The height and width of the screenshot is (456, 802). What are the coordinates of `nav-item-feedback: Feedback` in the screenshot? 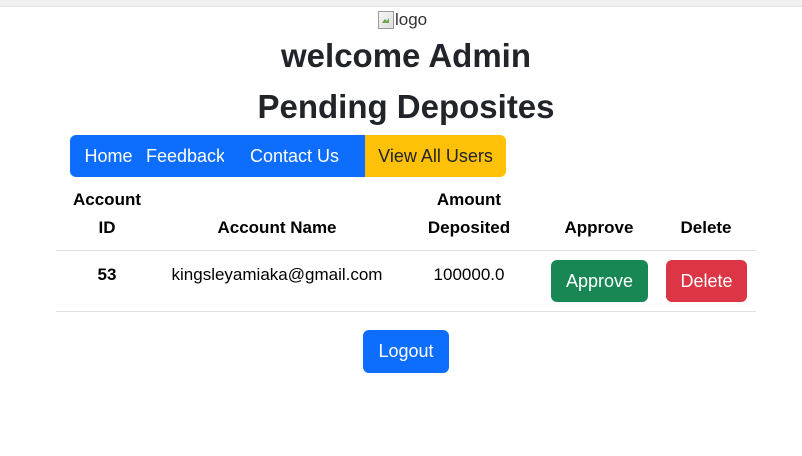 It's located at (185, 156).